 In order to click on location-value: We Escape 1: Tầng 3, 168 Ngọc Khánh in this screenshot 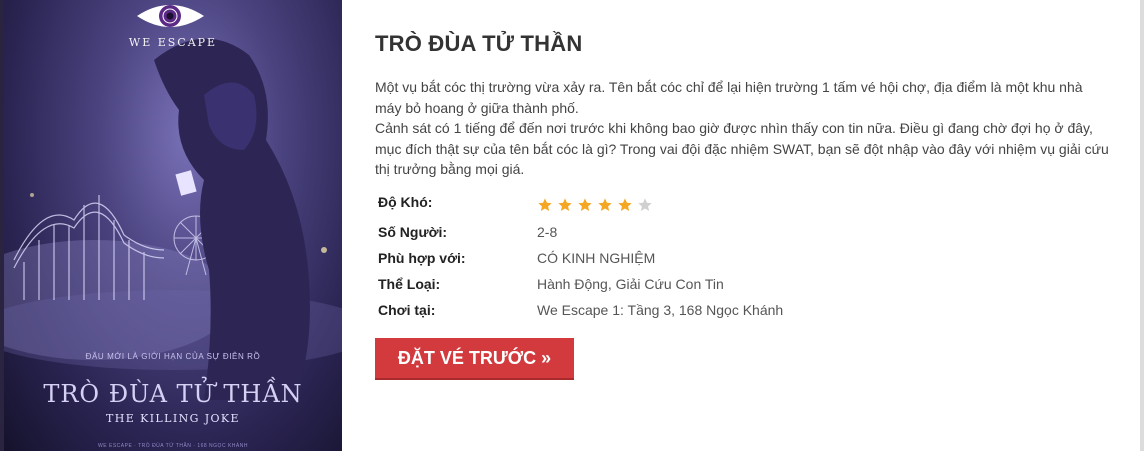, I will do `click(660, 310)`.